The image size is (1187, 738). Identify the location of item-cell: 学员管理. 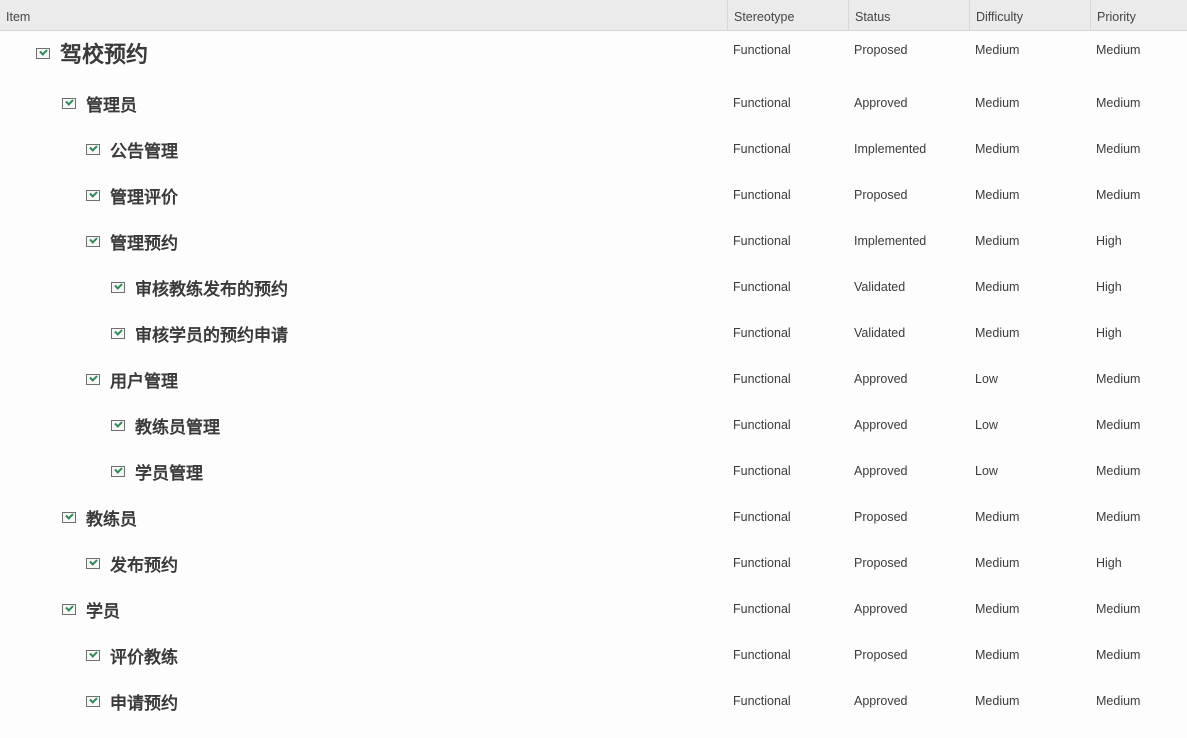
(157, 471).